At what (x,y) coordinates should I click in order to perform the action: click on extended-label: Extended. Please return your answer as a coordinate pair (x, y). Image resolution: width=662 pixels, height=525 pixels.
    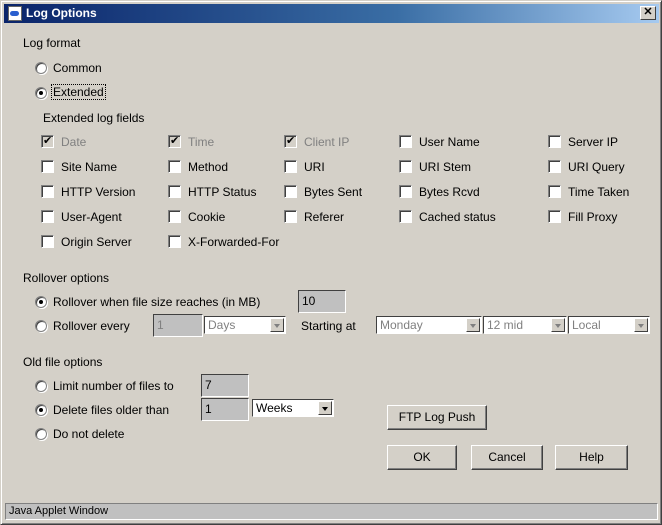
    Looking at the image, I should click on (78, 92).